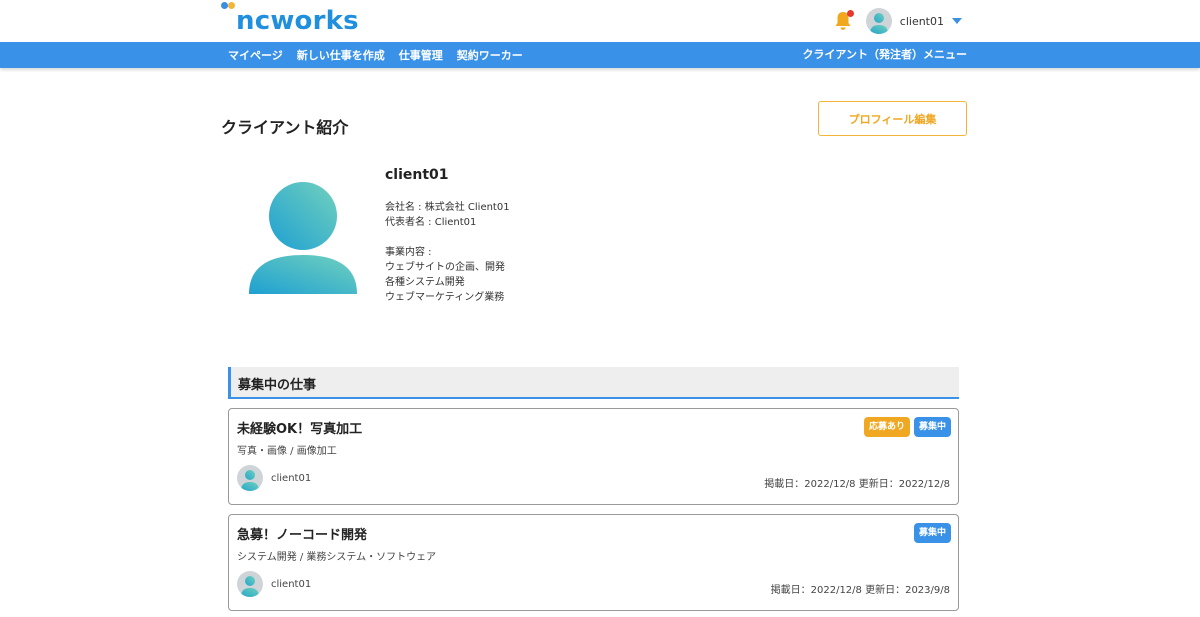 The width and height of the screenshot is (1200, 617). I want to click on company-name: 会社名 : 株式会社 Client01, so click(447, 207).